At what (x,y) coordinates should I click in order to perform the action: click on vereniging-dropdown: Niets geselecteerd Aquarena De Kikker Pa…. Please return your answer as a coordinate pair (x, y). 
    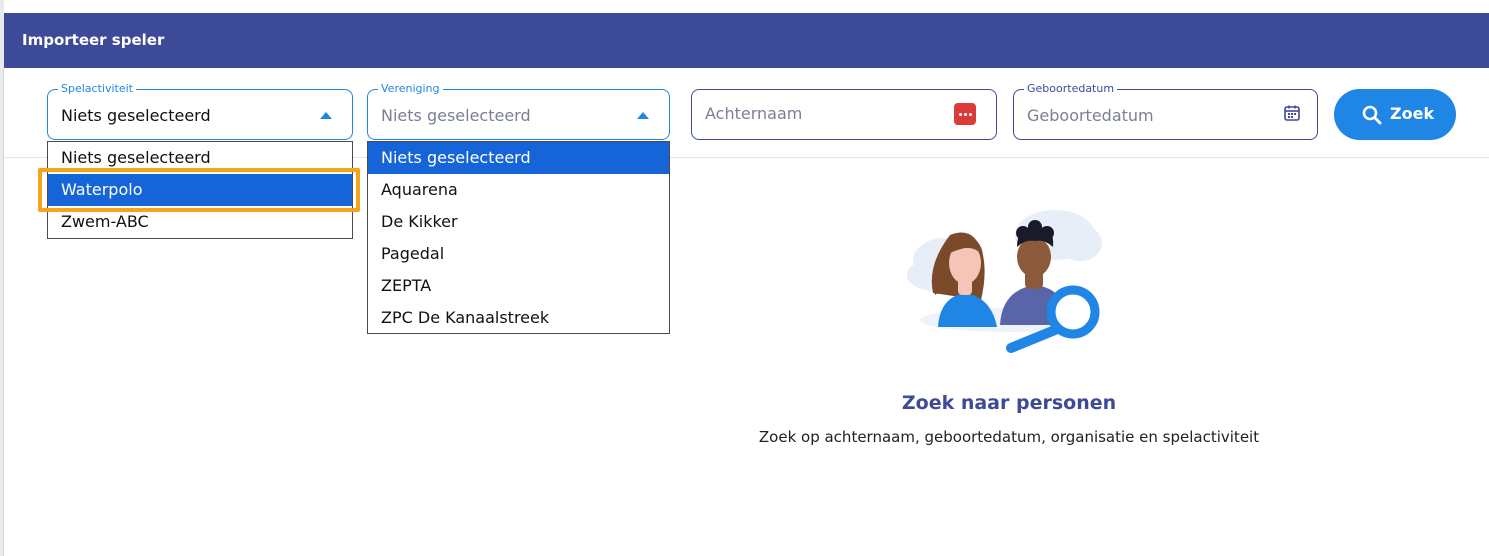
    Looking at the image, I should click on (518, 237).